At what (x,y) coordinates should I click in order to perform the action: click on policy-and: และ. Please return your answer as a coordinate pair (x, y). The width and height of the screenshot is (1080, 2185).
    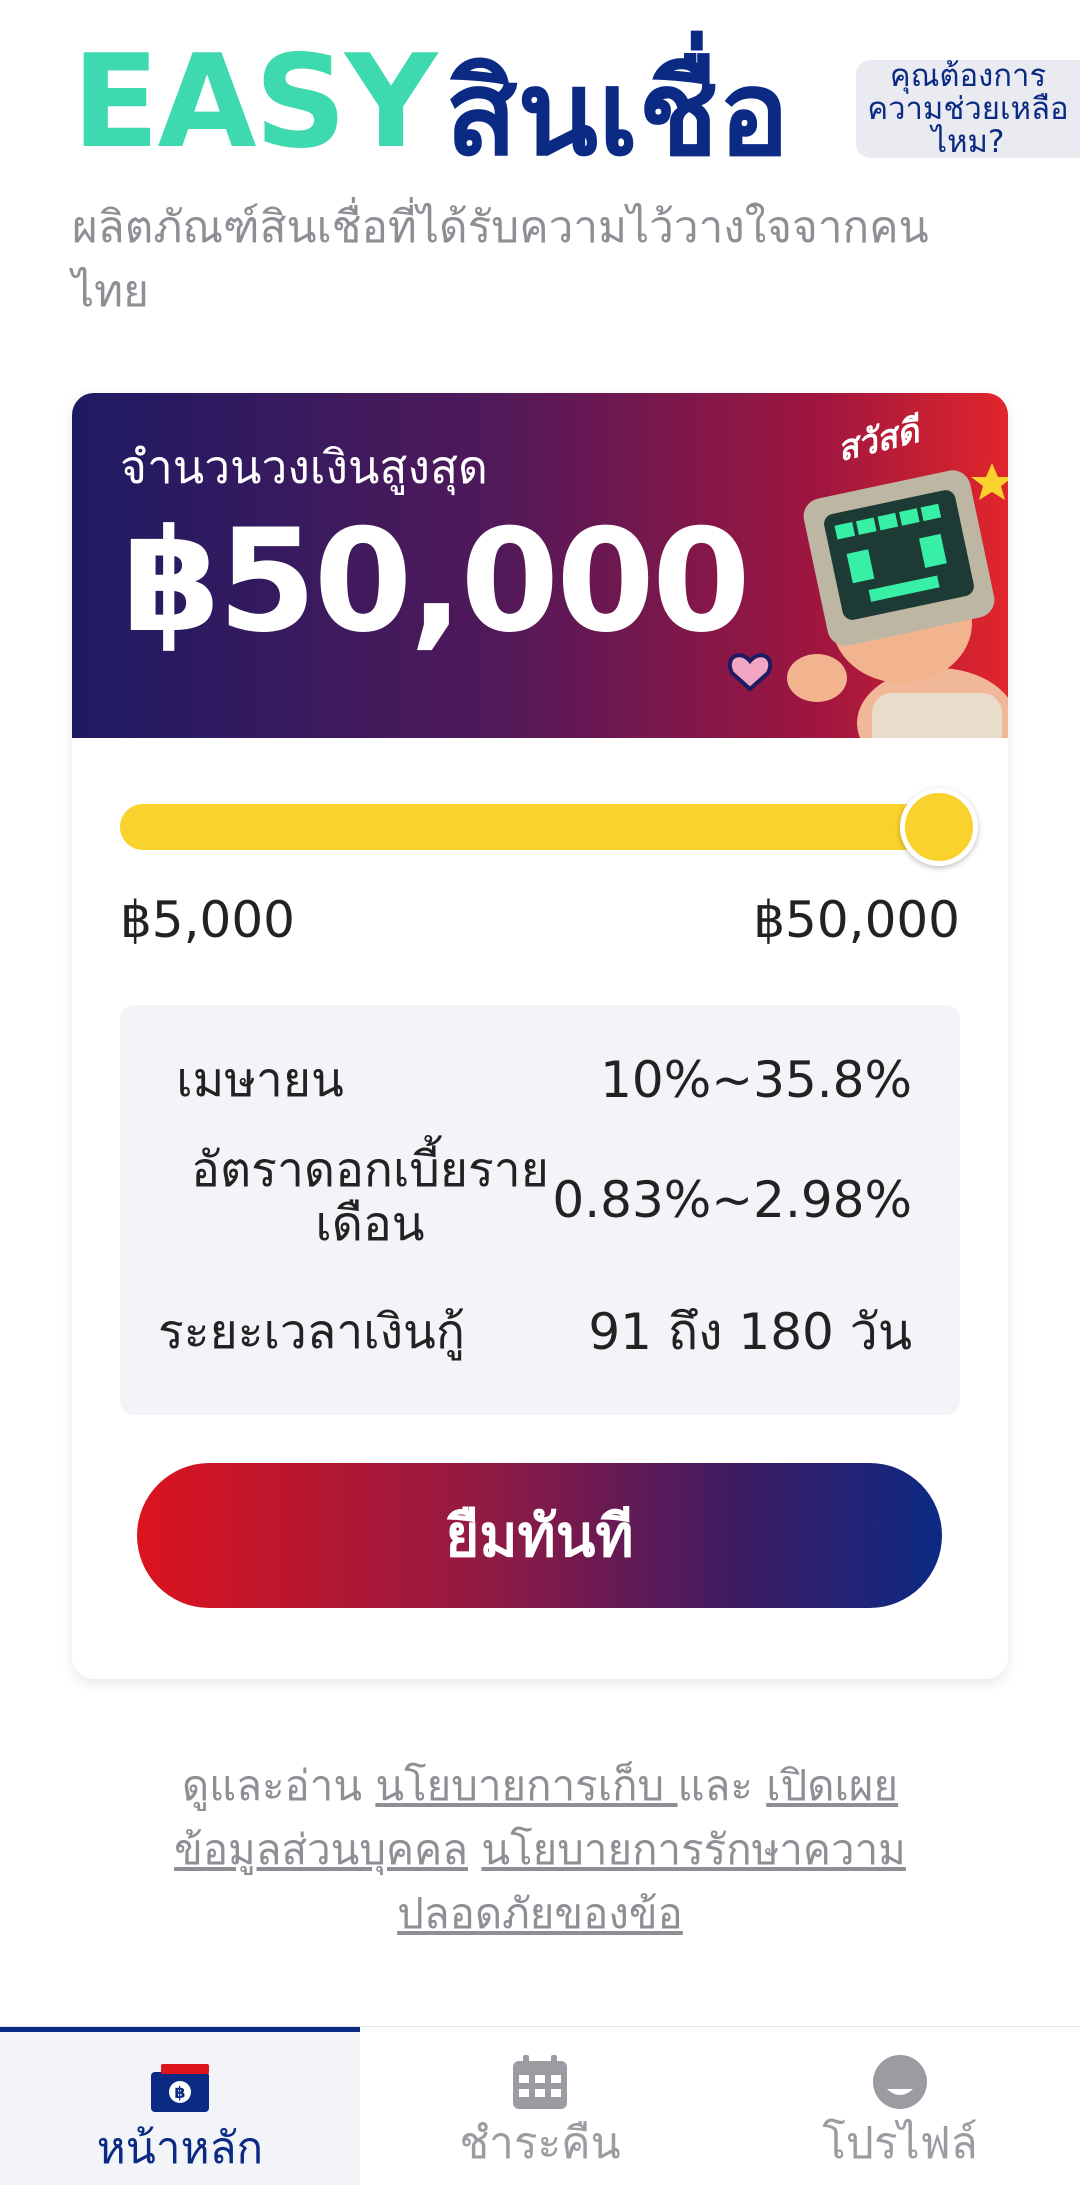
    Looking at the image, I should click on (722, 1785).